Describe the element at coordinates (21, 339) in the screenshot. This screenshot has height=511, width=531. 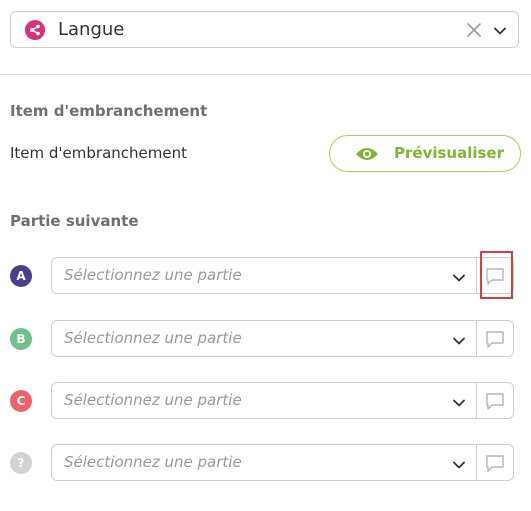
I see `option-badge: B` at that location.